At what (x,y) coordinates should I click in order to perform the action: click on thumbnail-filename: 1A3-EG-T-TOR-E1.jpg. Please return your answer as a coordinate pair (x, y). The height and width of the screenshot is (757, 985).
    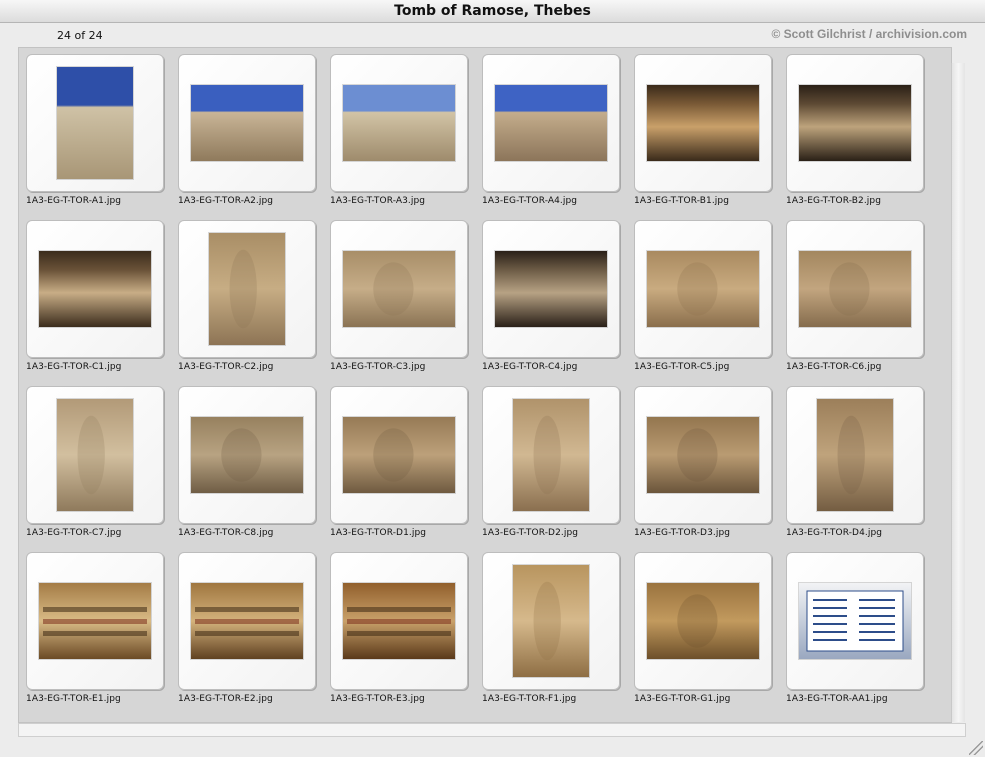
    Looking at the image, I should click on (73, 699).